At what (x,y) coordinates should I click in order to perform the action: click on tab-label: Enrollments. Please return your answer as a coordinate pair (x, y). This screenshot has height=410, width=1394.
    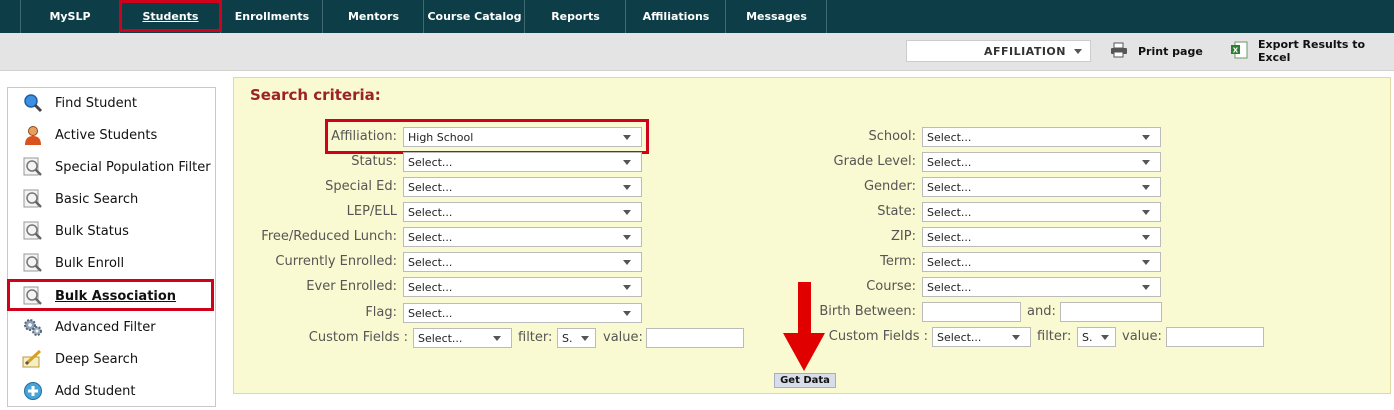
    Looking at the image, I should click on (272, 16).